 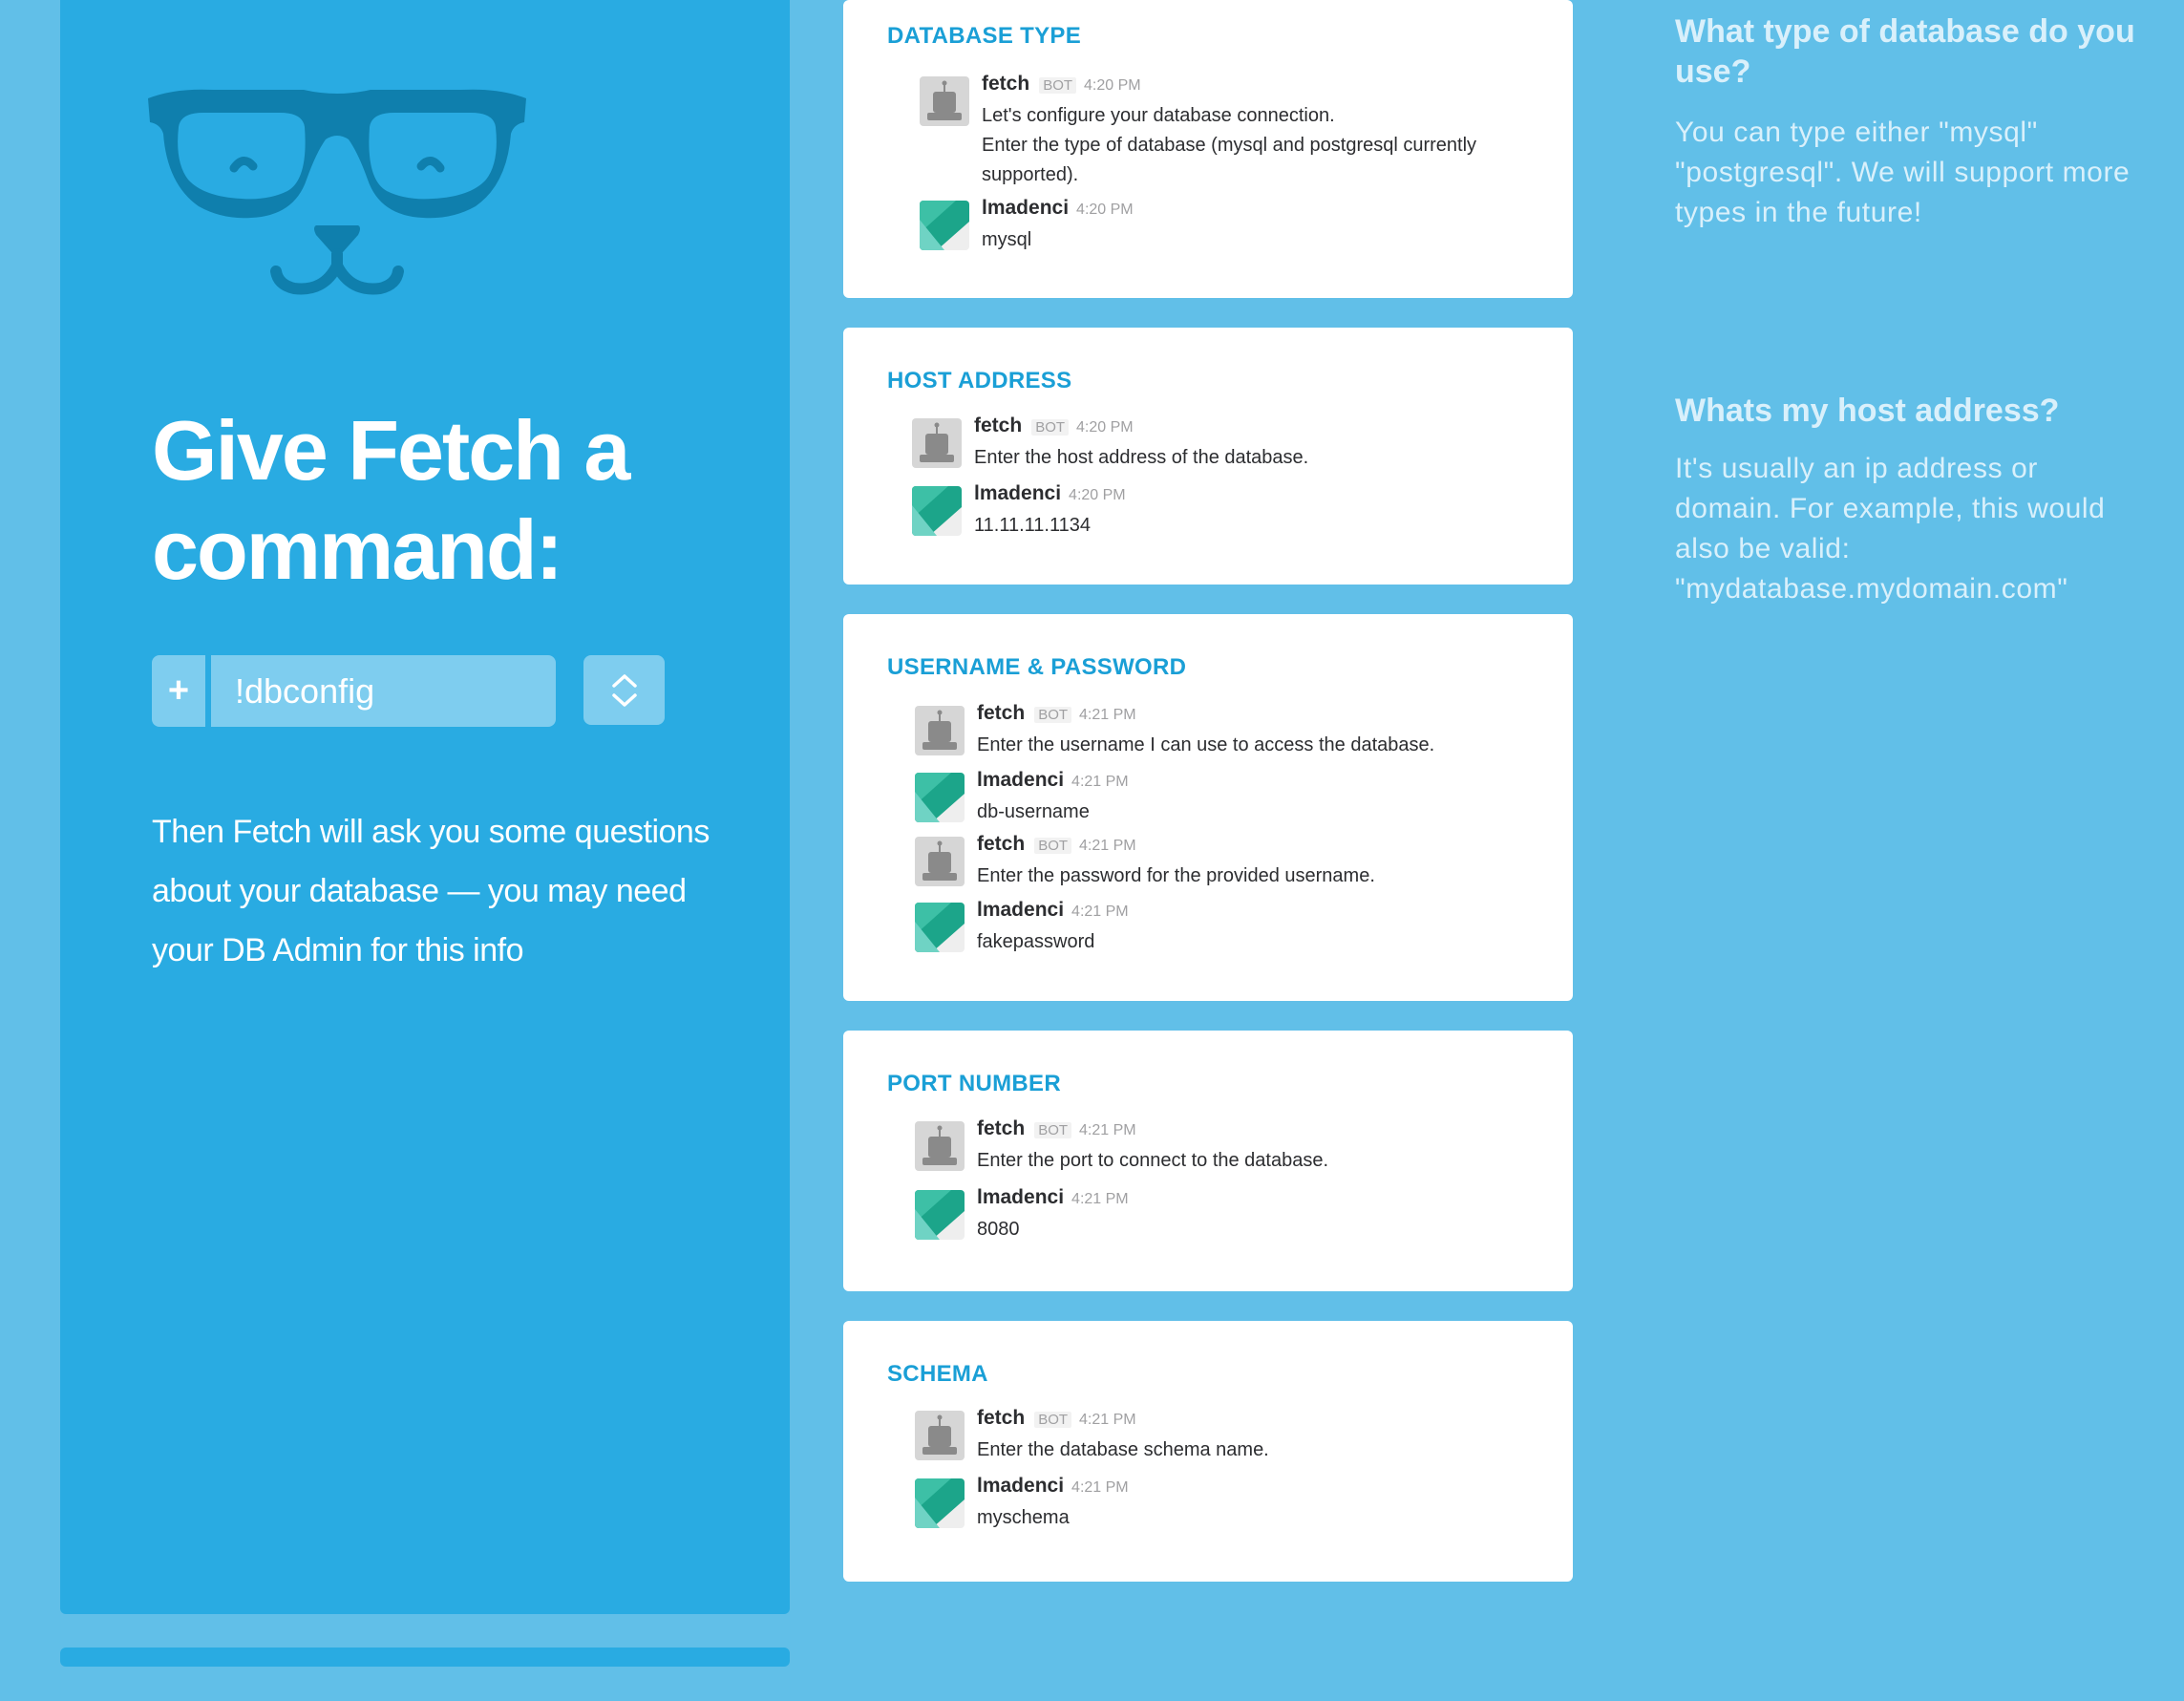 I want to click on plus-icon: +, so click(x=178, y=691).